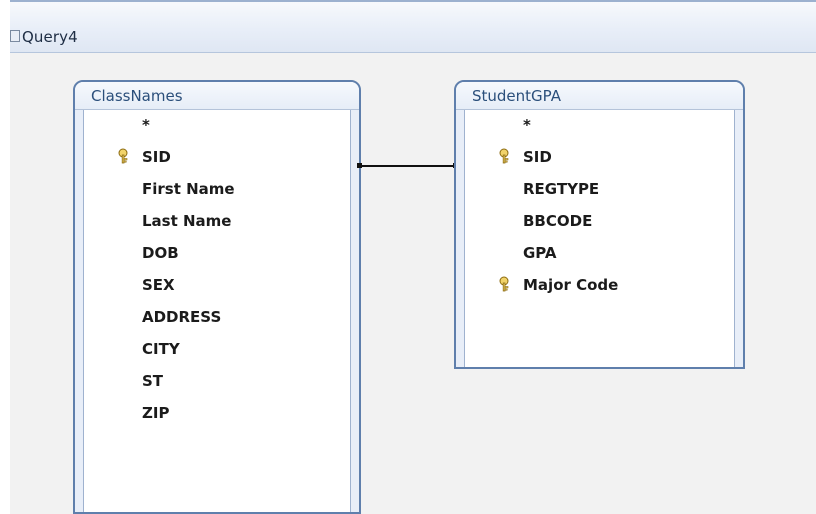 The width and height of the screenshot is (816, 514). What do you see at coordinates (359, 165) in the screenshot?
I see `relationship-end-left` at bounding box center [359, 165].